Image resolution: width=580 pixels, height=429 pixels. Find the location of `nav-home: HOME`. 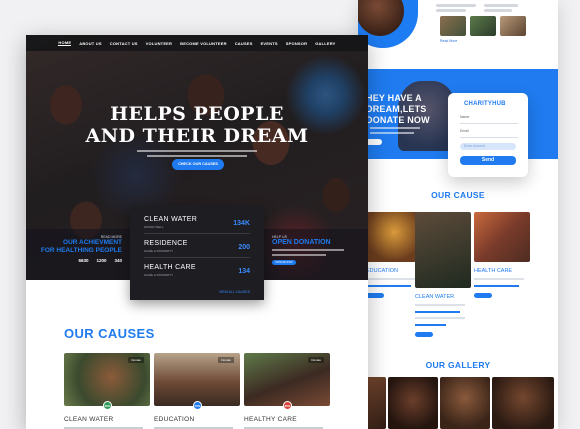

nav-home: HOME is located at coordinates (65, 43).